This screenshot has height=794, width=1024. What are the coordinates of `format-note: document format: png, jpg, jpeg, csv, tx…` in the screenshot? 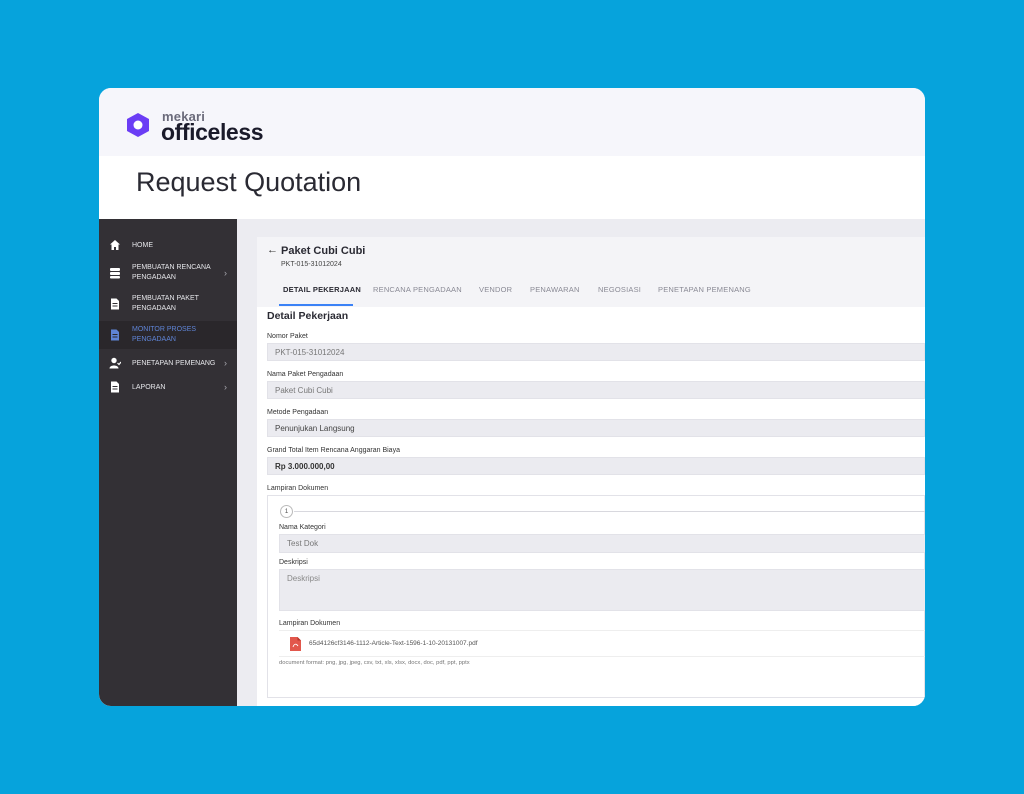 It's located at (374, 663).